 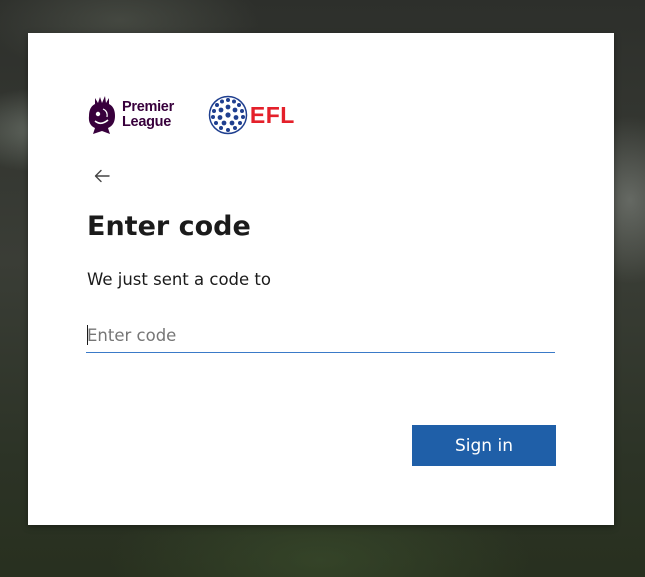 I want to click on efl-logo: EFL, so click(x=251, y=115).